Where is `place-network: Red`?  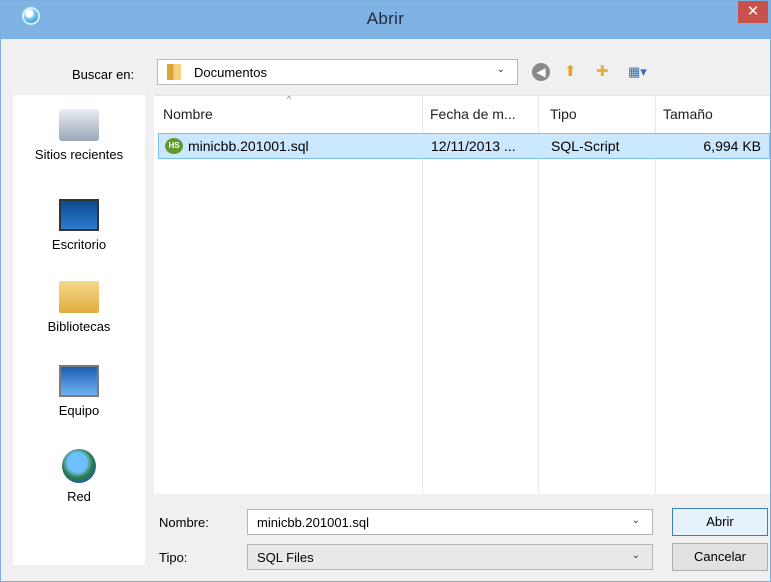
place-network: Red is located at coordinates (79, 476).